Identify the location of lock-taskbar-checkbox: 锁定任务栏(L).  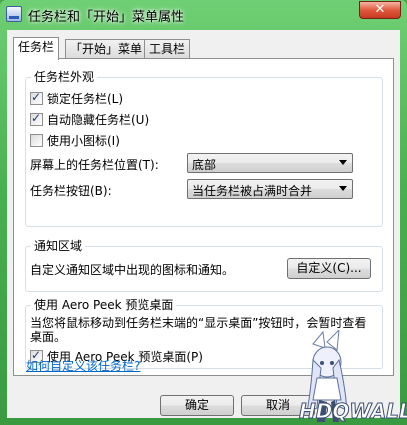
(76, 98).